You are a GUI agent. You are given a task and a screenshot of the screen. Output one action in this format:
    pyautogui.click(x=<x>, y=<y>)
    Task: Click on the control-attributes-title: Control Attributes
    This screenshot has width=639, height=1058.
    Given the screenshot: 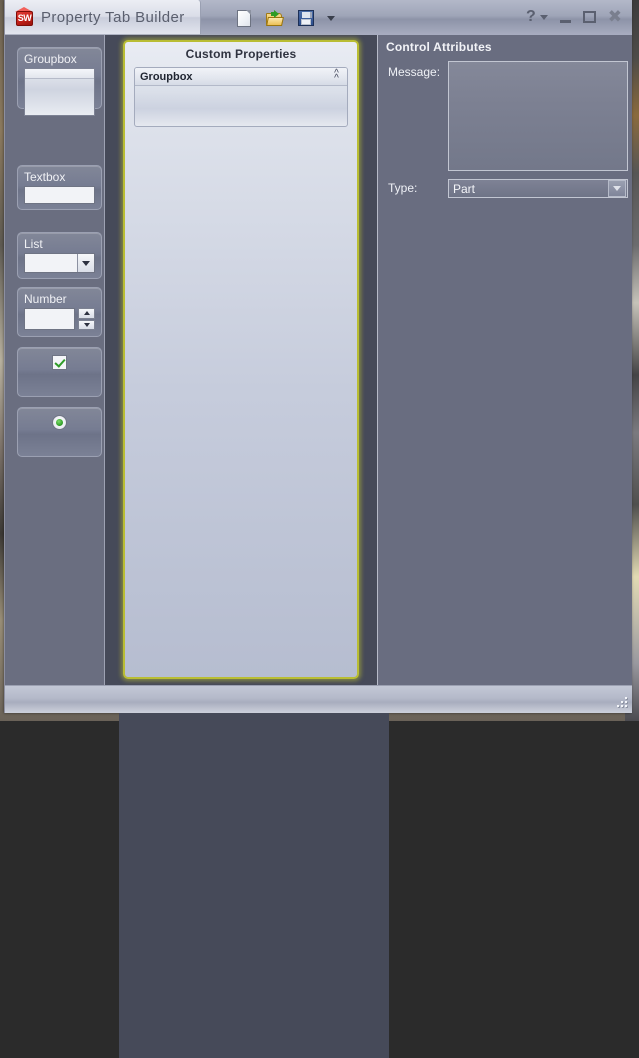 What is the action you would take?
    pyautogui.click(x=439, y=47)
    